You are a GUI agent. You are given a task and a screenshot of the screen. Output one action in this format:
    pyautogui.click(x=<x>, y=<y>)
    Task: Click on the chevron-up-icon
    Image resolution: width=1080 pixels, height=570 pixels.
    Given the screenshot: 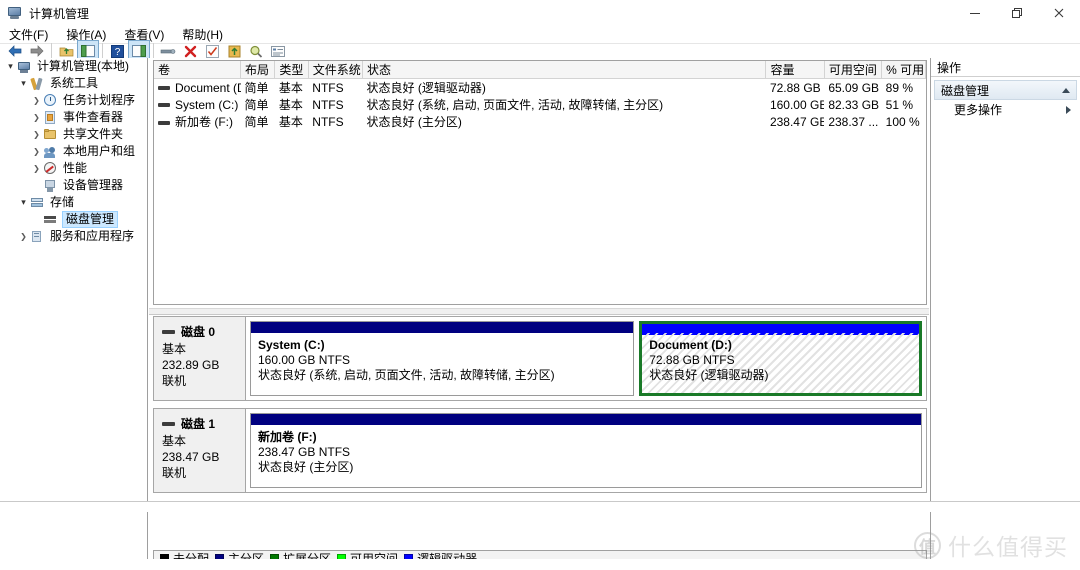 What is the action you would take?
    pyautogui.click(x=1066, y=90)
    